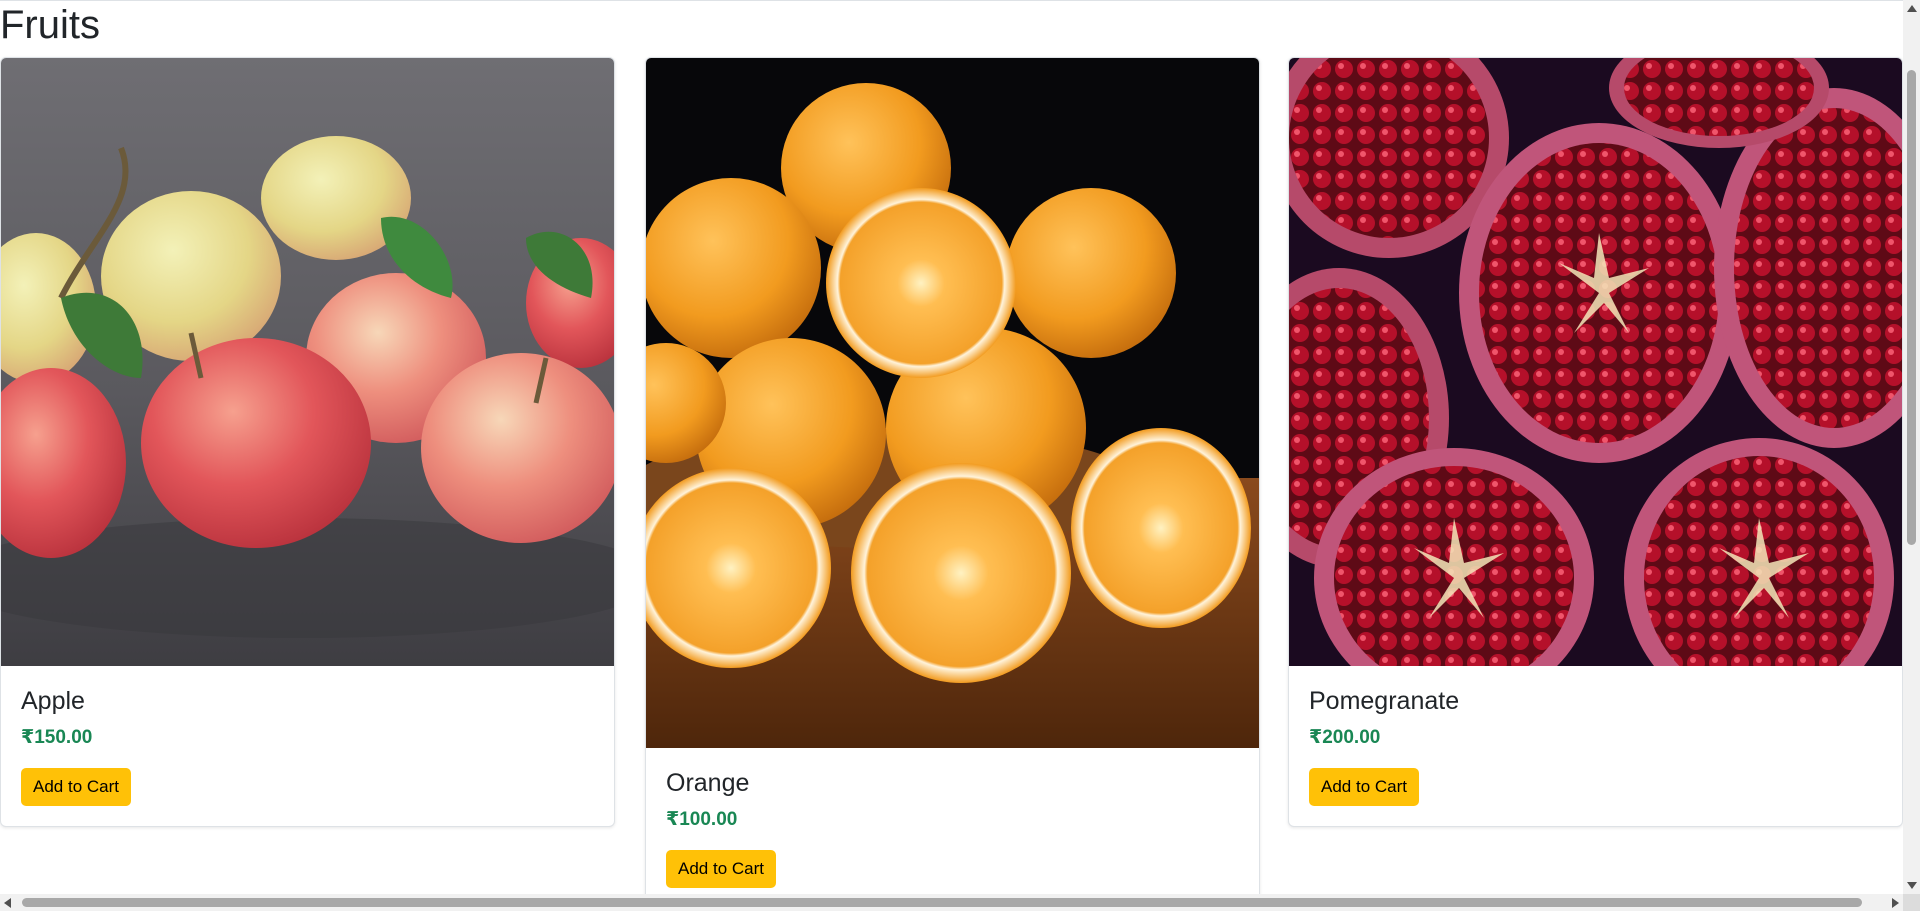 Image resolution: width=1920 pixels, height=911 pixels. What do you see at coordinates (721, 869) in the screenshot?
I see `add-to-cart-button-orange: Add to Cart` at bounding box center [721, 869].